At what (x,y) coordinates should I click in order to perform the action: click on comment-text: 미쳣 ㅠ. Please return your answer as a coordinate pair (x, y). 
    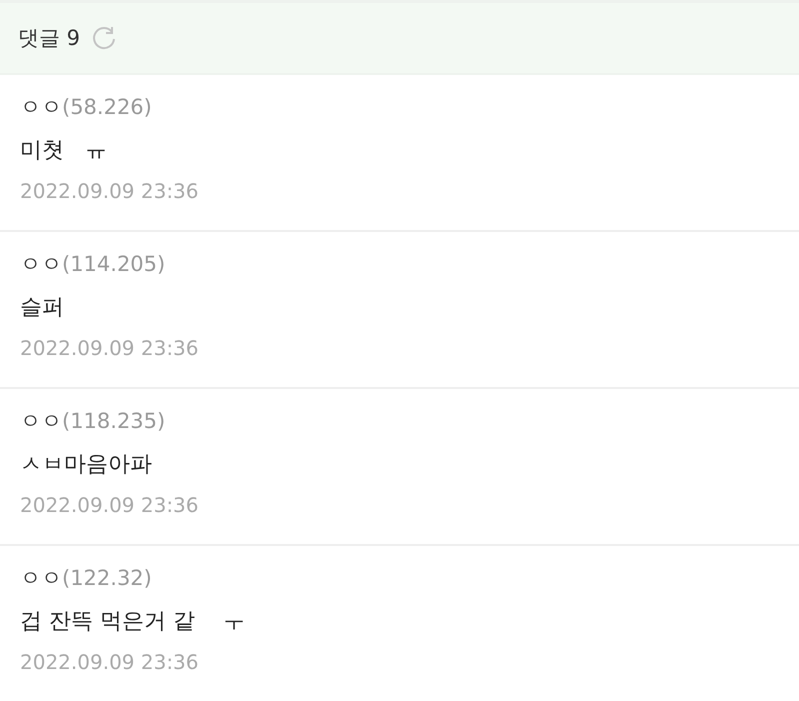
    Looking at the image, I should click on (64, 151).